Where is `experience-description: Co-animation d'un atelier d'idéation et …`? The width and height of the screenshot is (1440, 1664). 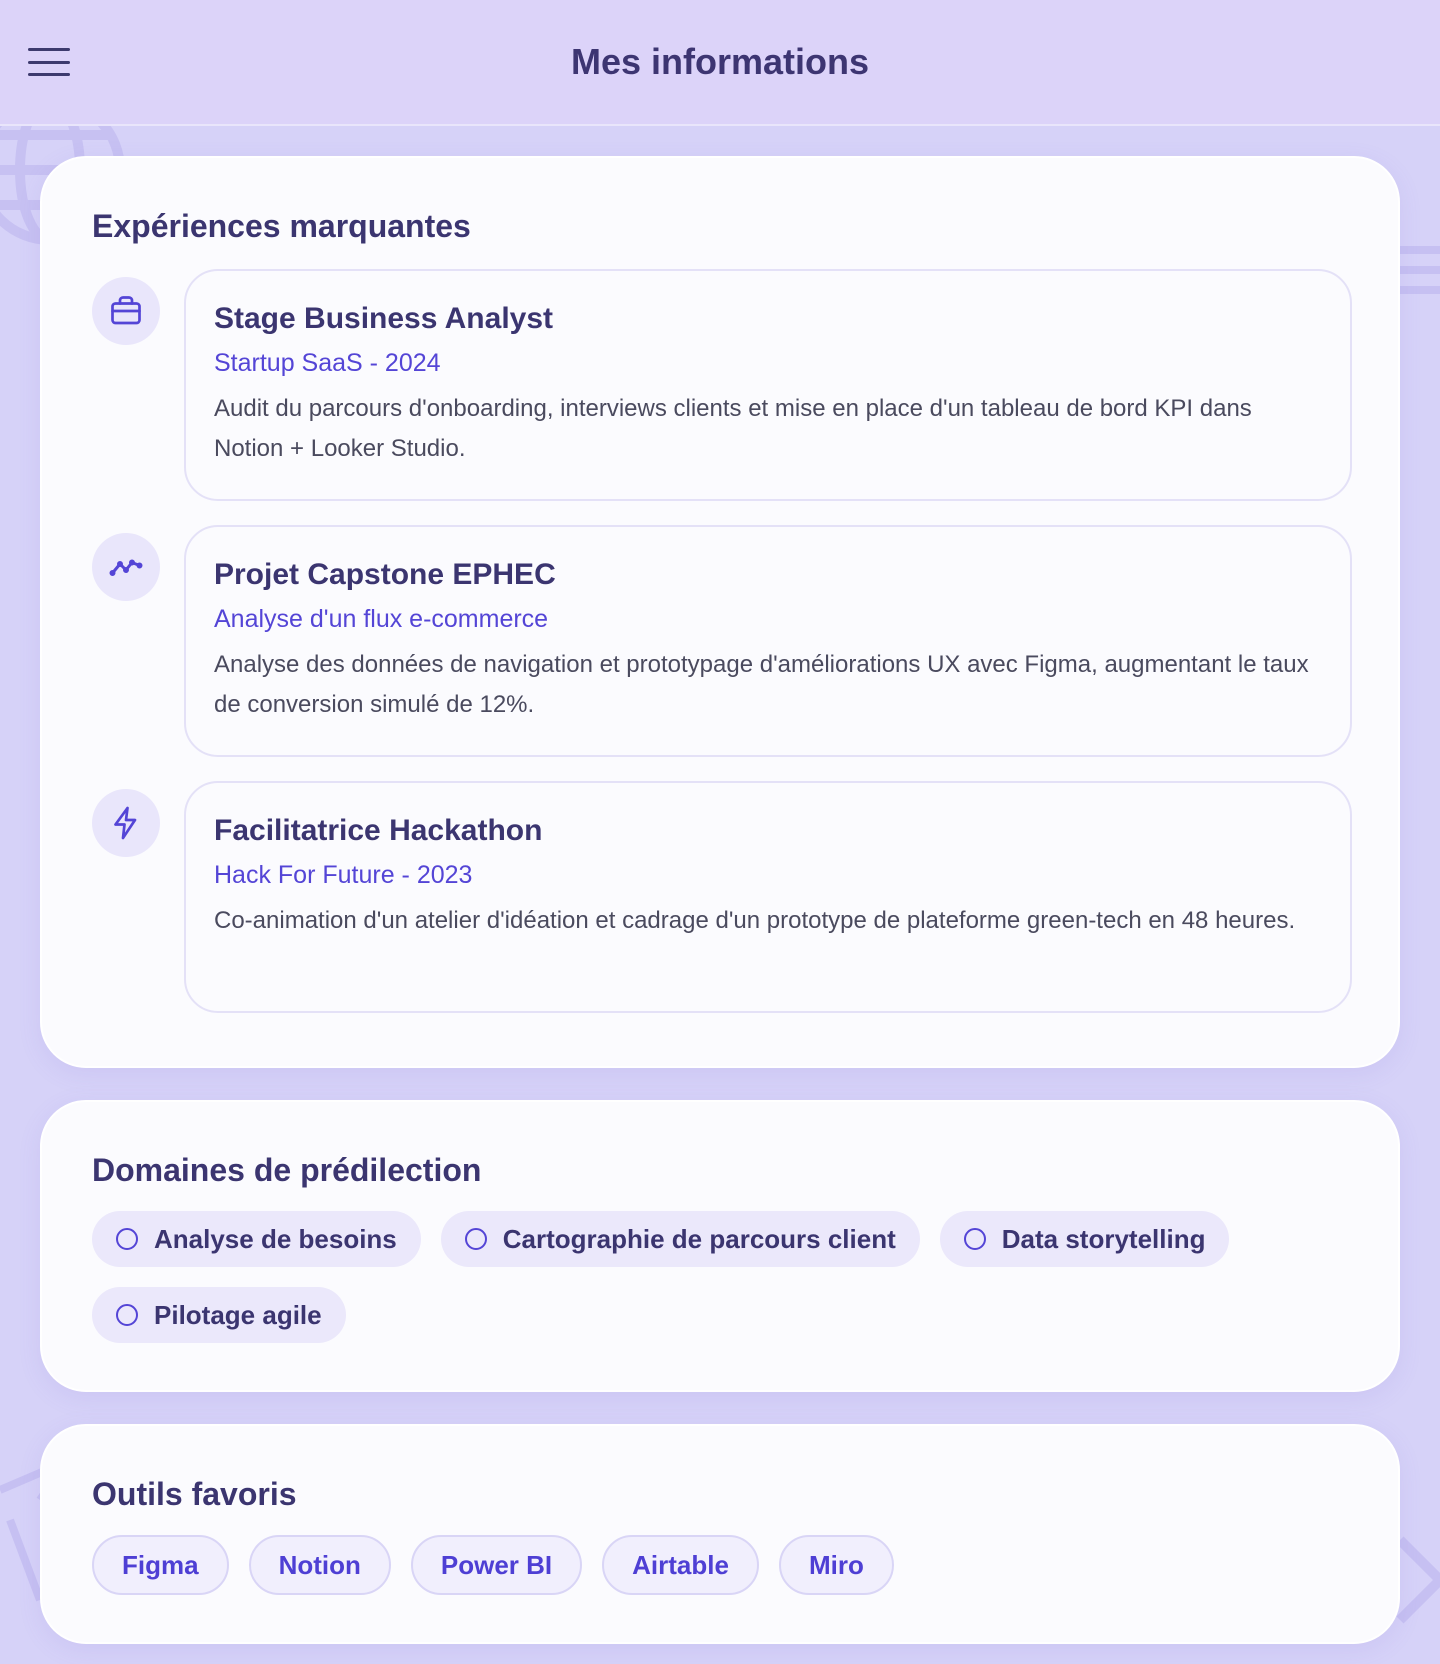 experience-description: Co-animation d'un atelier d'idéation et … is located at coordinates (755, 920).